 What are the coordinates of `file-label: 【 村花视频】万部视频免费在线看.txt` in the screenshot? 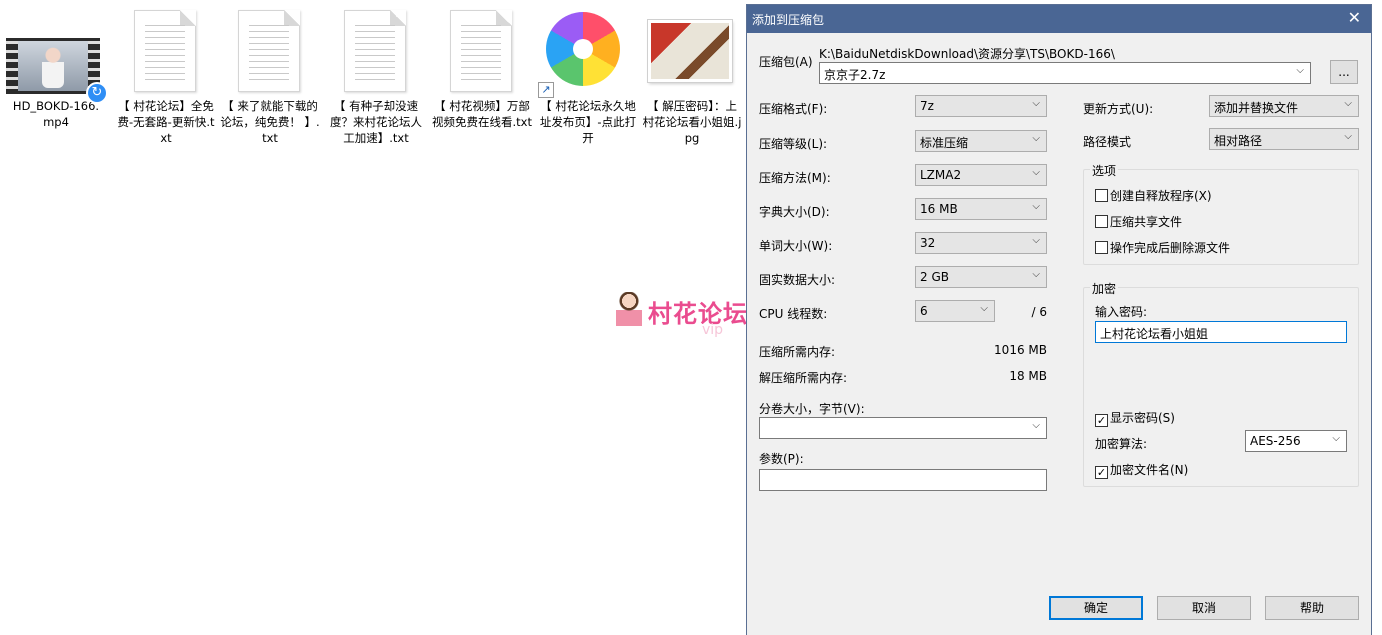 It's located at (482, 114).